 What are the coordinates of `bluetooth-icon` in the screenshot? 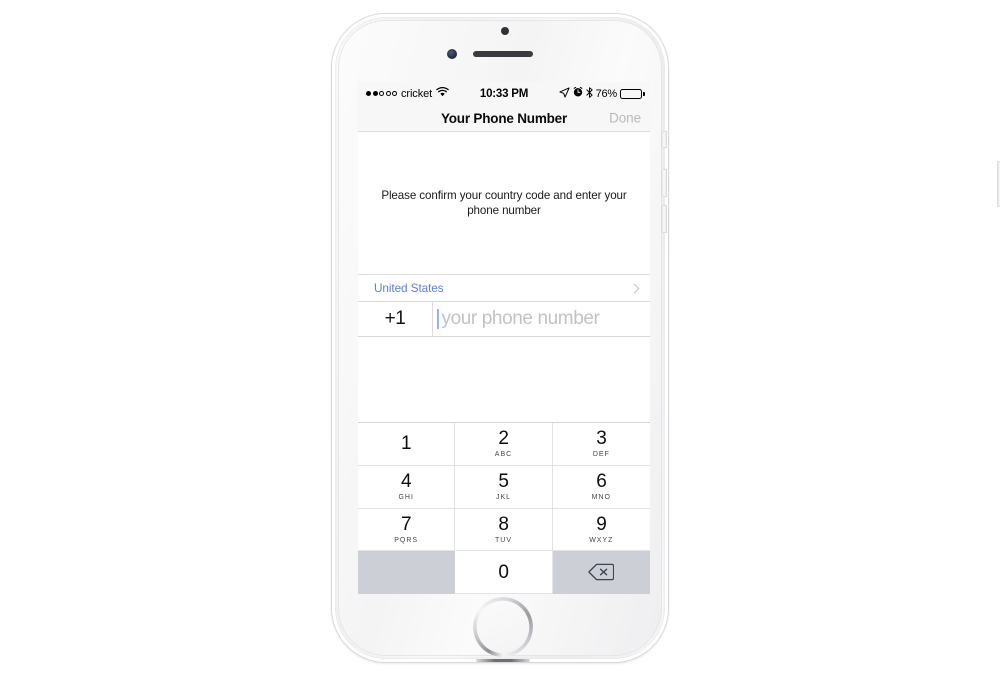 It's located at (589, 93).